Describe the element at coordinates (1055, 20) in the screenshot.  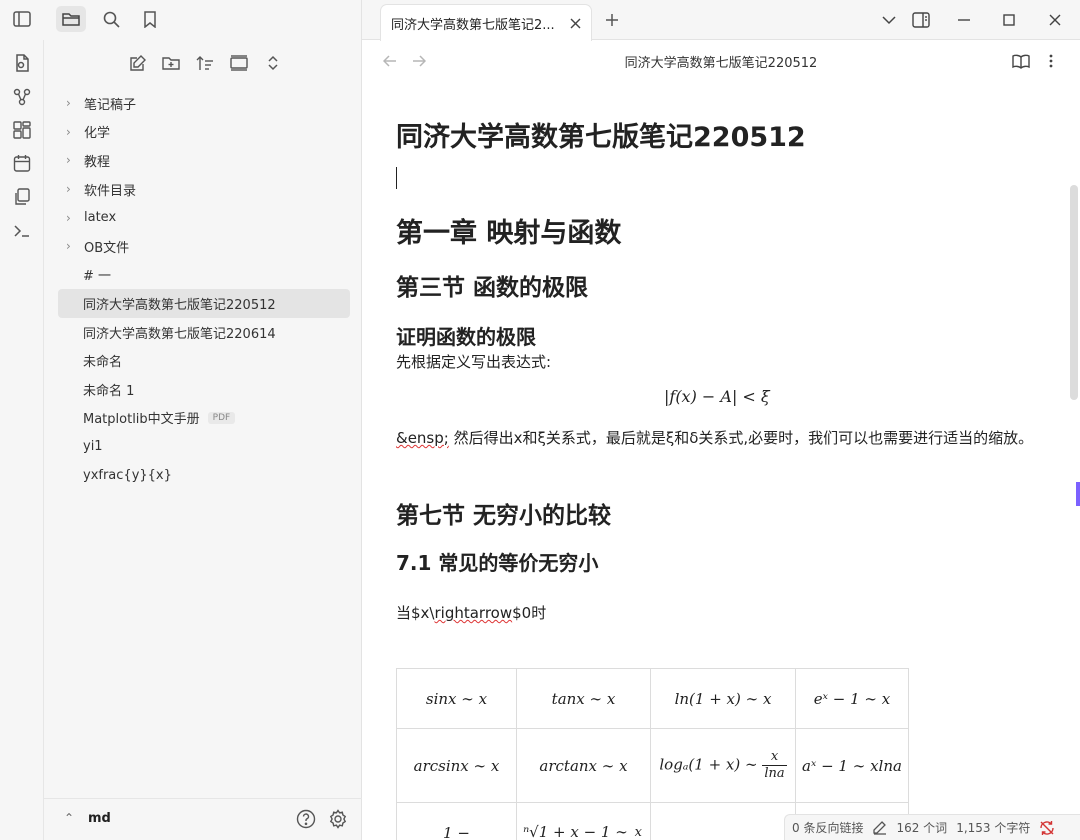
I see `window-close-icon` at that location.